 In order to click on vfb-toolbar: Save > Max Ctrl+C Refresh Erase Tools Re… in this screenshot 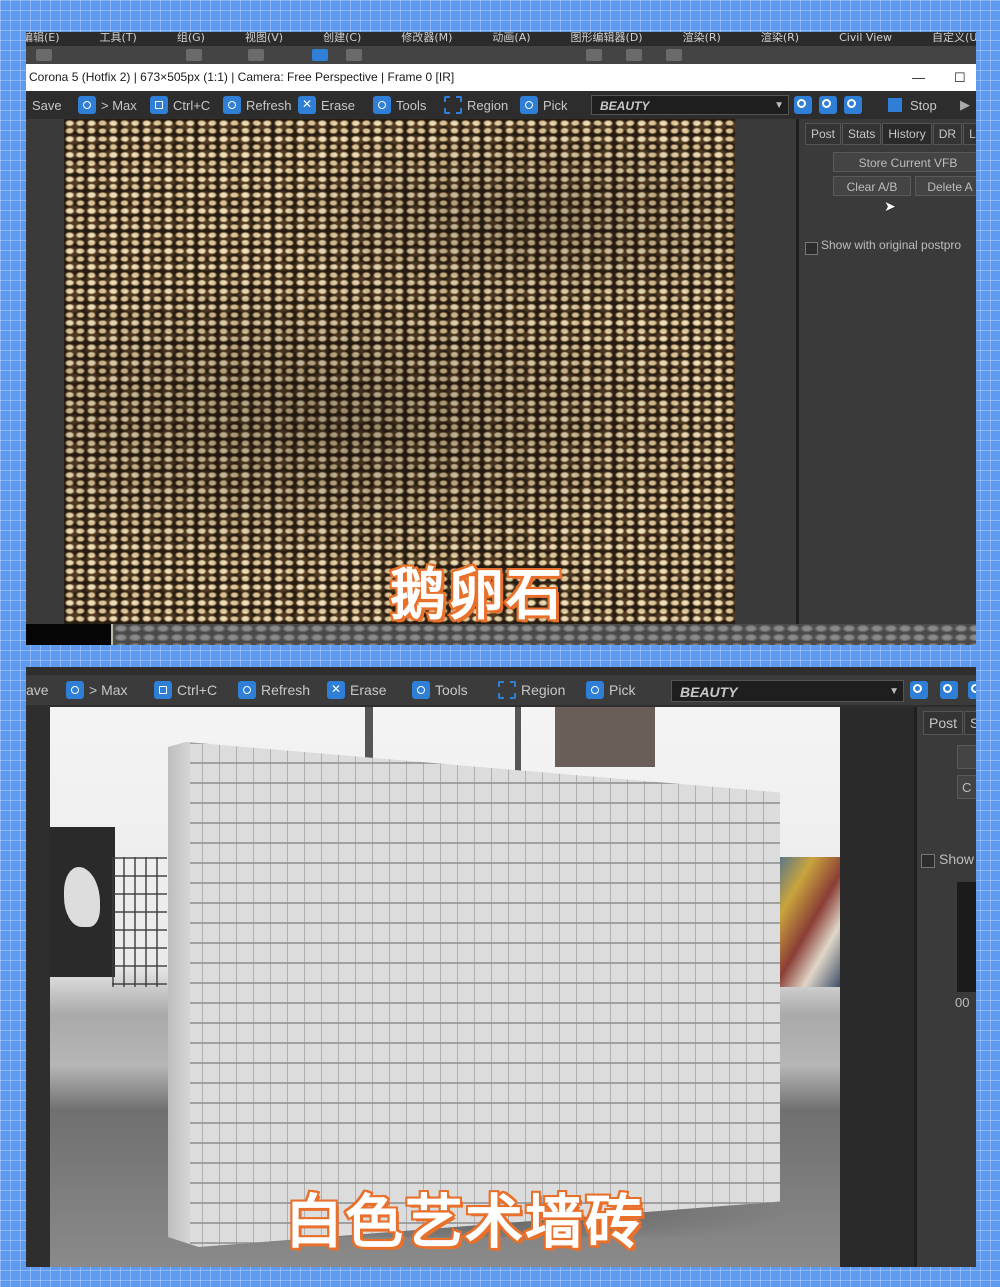, I will do `click(501, 105)`.